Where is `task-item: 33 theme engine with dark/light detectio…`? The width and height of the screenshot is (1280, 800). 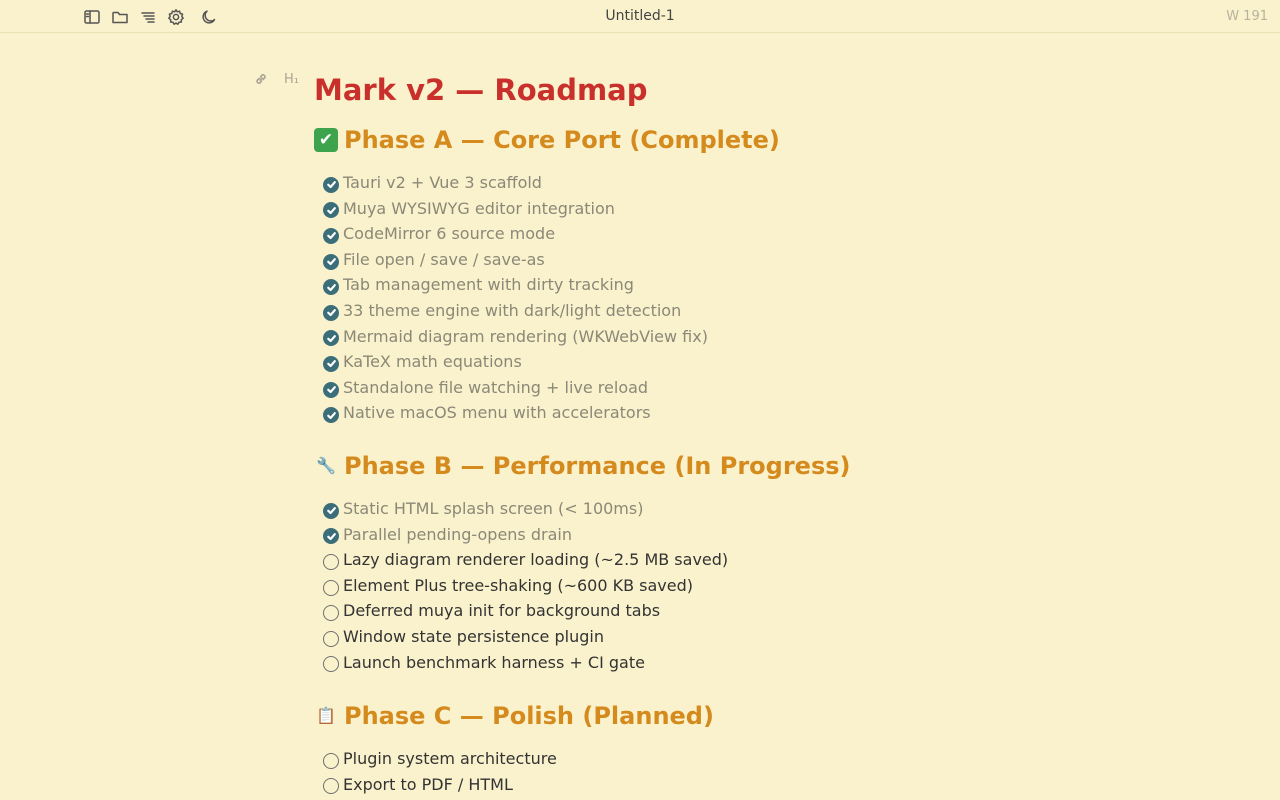
task-item: 33 theme engine with dark/light detectio… is located at coordinates (768, 311).